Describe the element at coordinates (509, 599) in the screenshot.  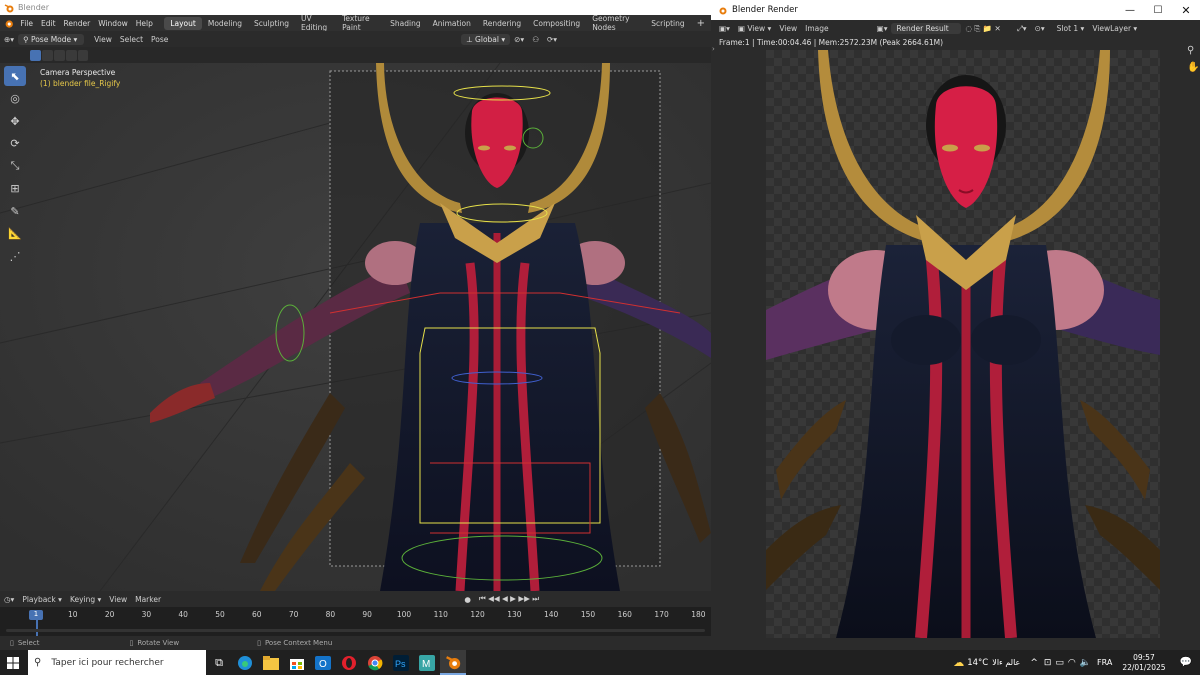
I see `playback-controls: ⏮ ◀◀ ◀ ▶ ▶▶ ⏭` at that location.